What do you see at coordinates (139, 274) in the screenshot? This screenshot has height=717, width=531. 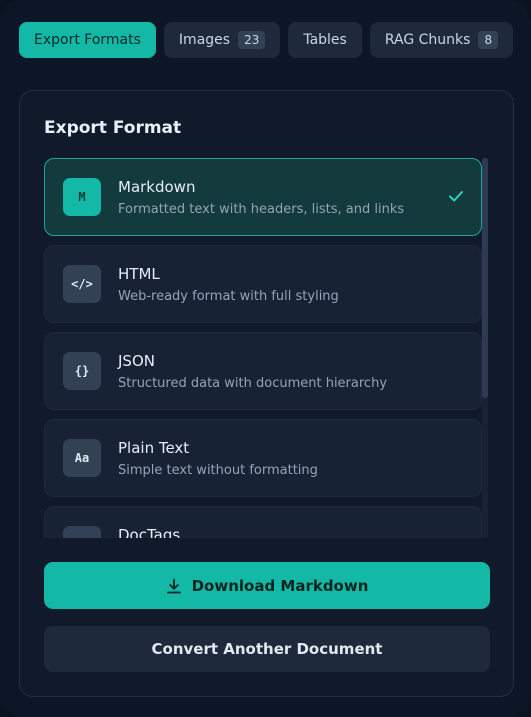 I see `option-name: HTML` at bounding box center [139, 274].